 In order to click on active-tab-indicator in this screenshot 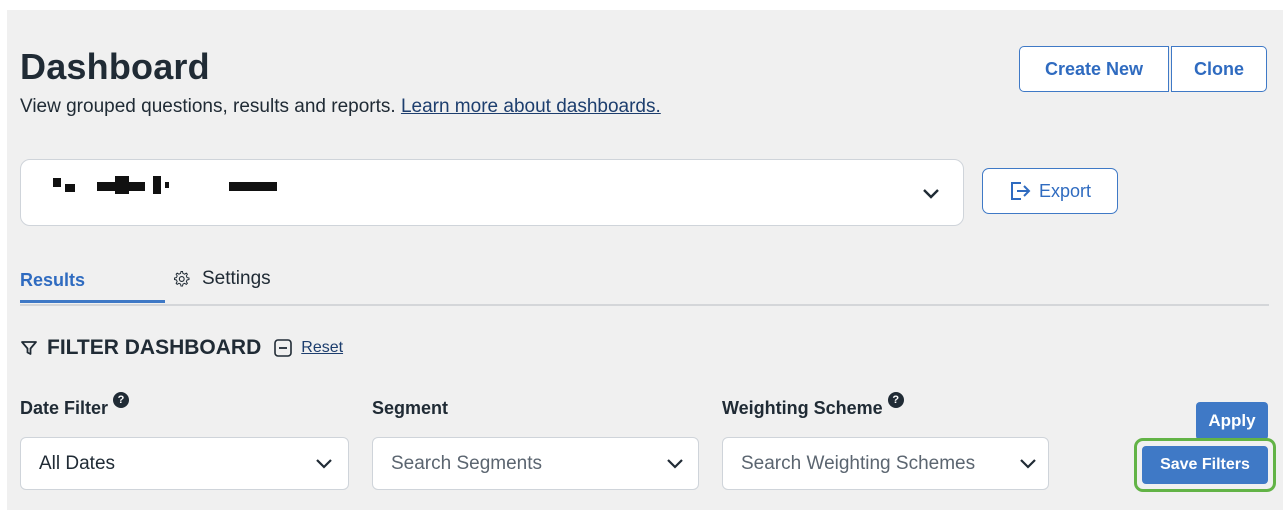, I will do `click(92, 301)`.